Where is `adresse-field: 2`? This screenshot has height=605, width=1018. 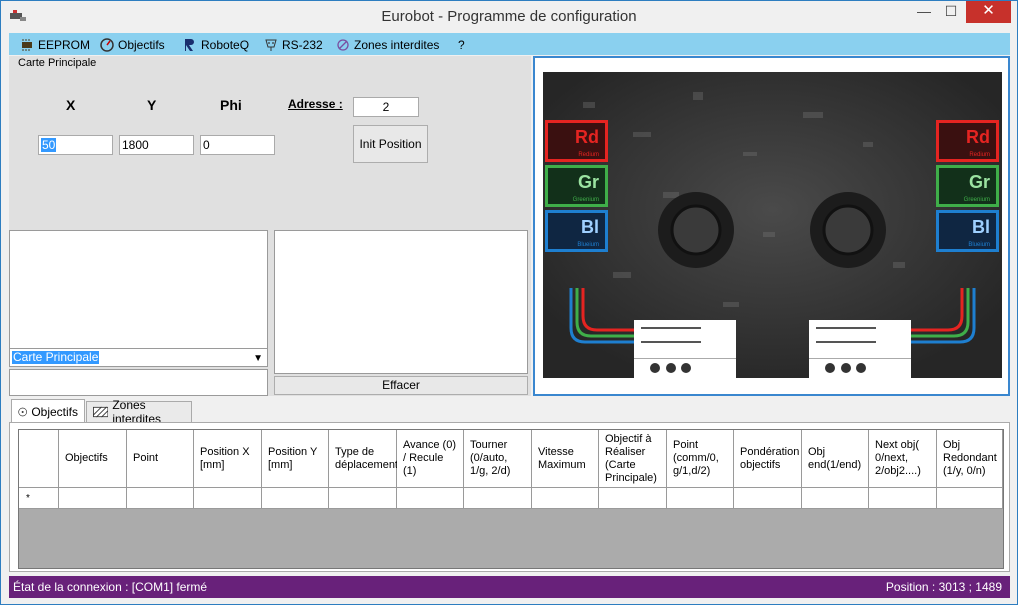
adresse-field: 2 is located at coordinates (386, 107).